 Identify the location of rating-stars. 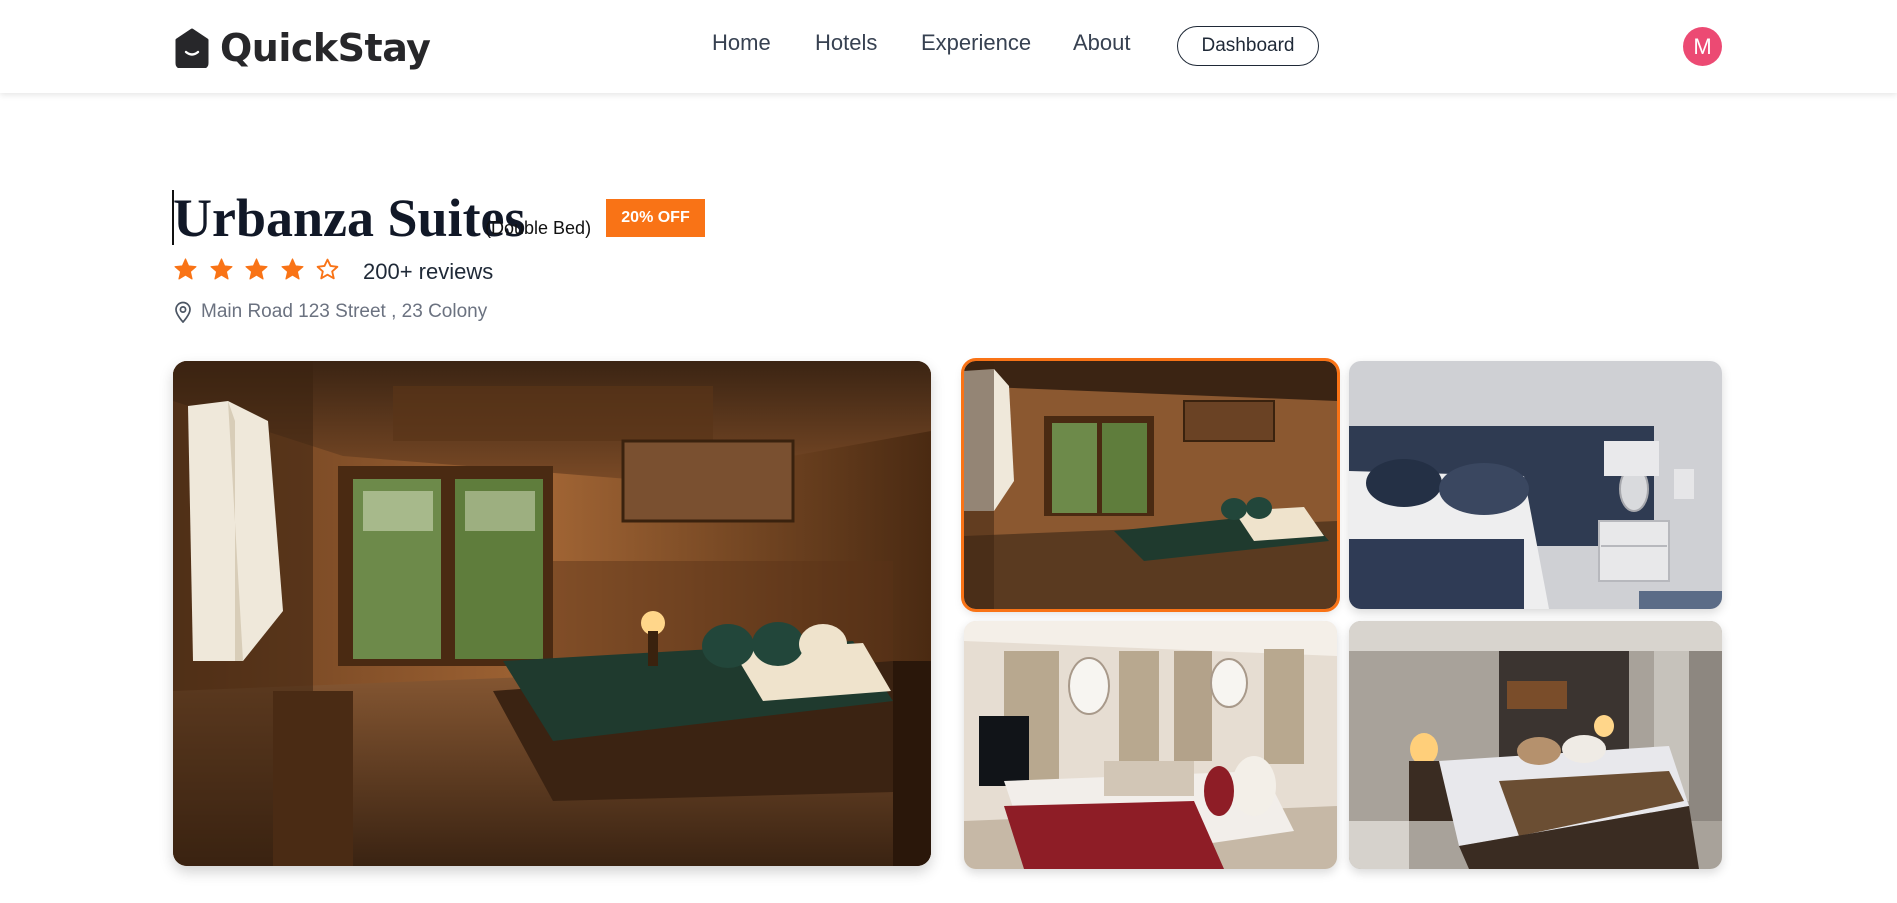
(262, 269).